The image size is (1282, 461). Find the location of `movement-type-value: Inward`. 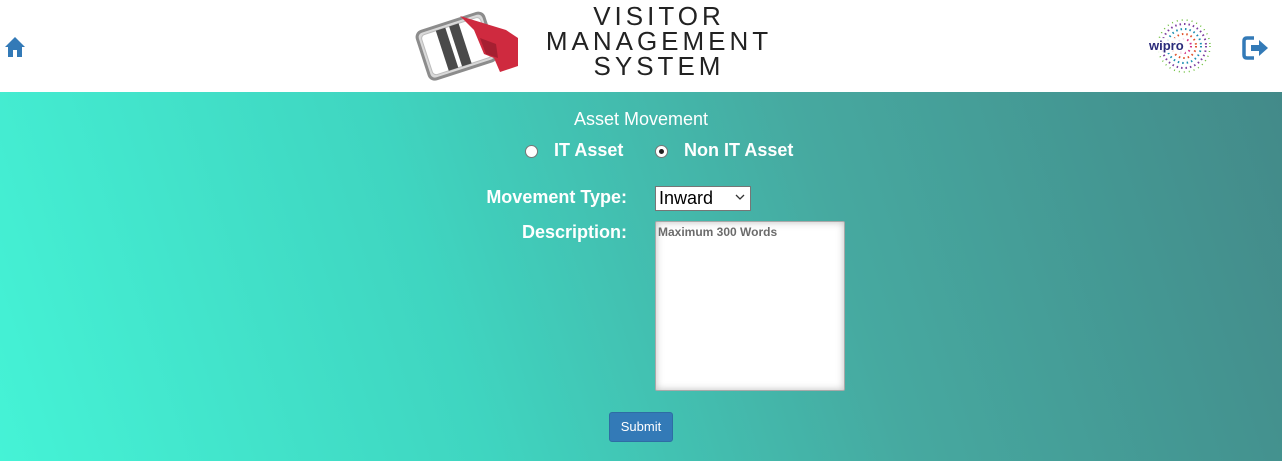

movement-type-value: Inward is located at coordinates (686, 198).